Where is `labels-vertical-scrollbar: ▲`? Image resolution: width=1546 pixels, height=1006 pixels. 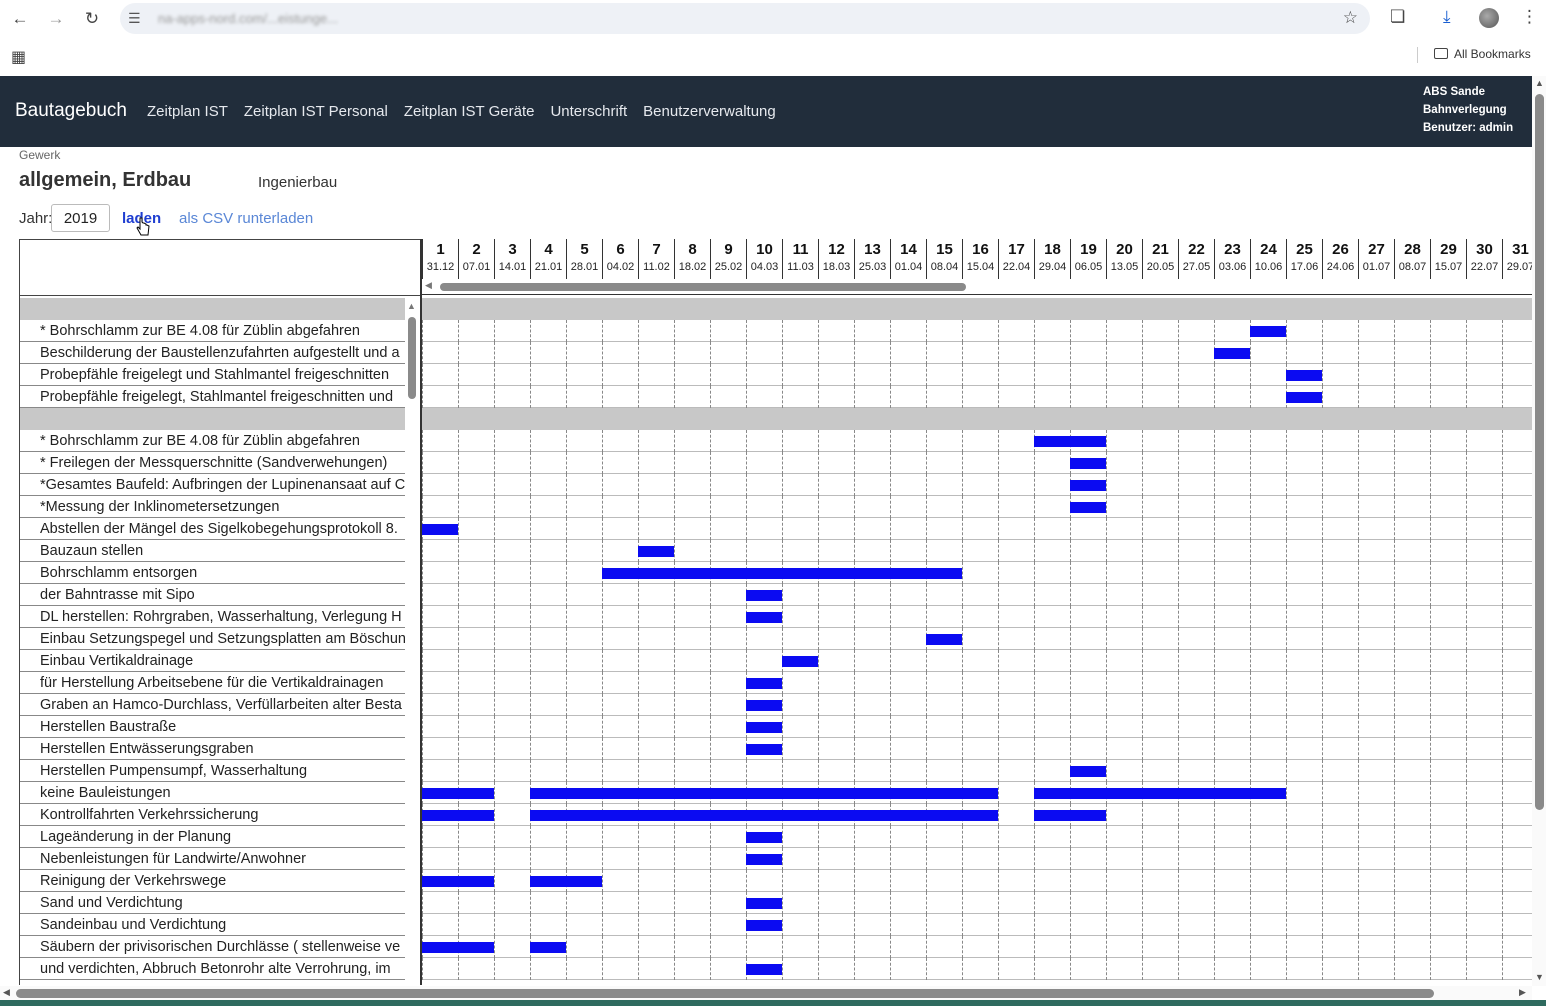
labels-vertical-scrollbar: ▲ is located at coordinates (412, 642).